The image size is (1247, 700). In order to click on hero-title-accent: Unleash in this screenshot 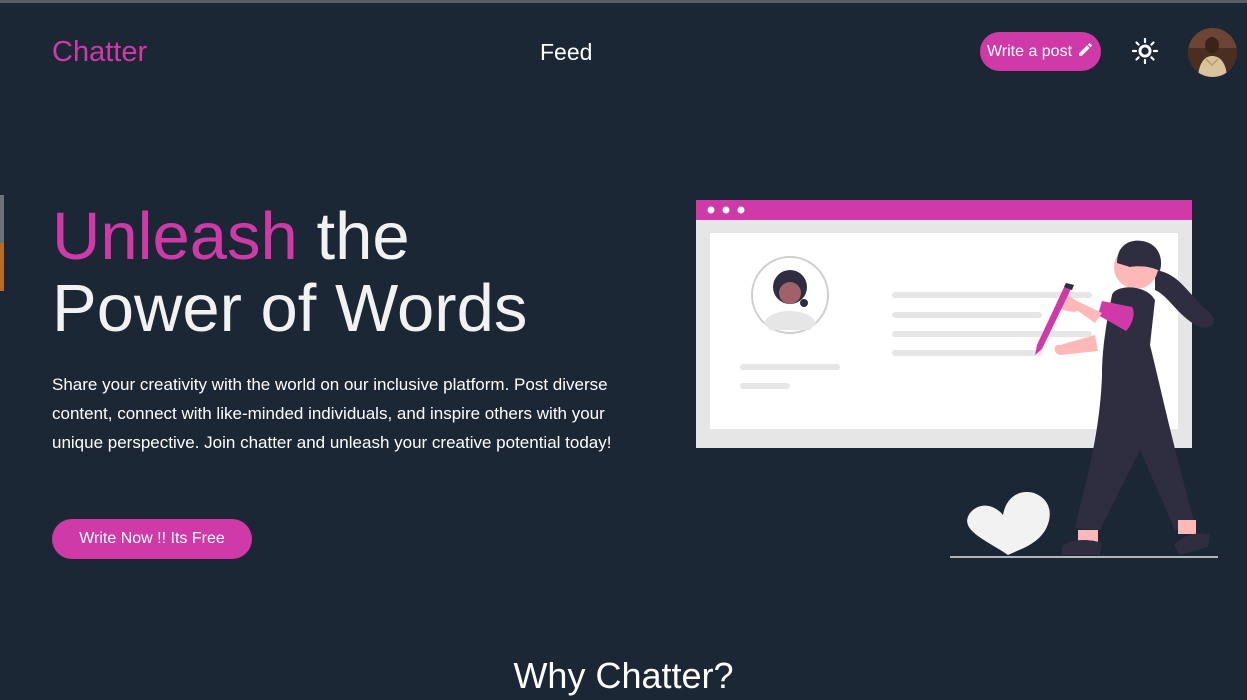, I will do `click(175, 236)`.